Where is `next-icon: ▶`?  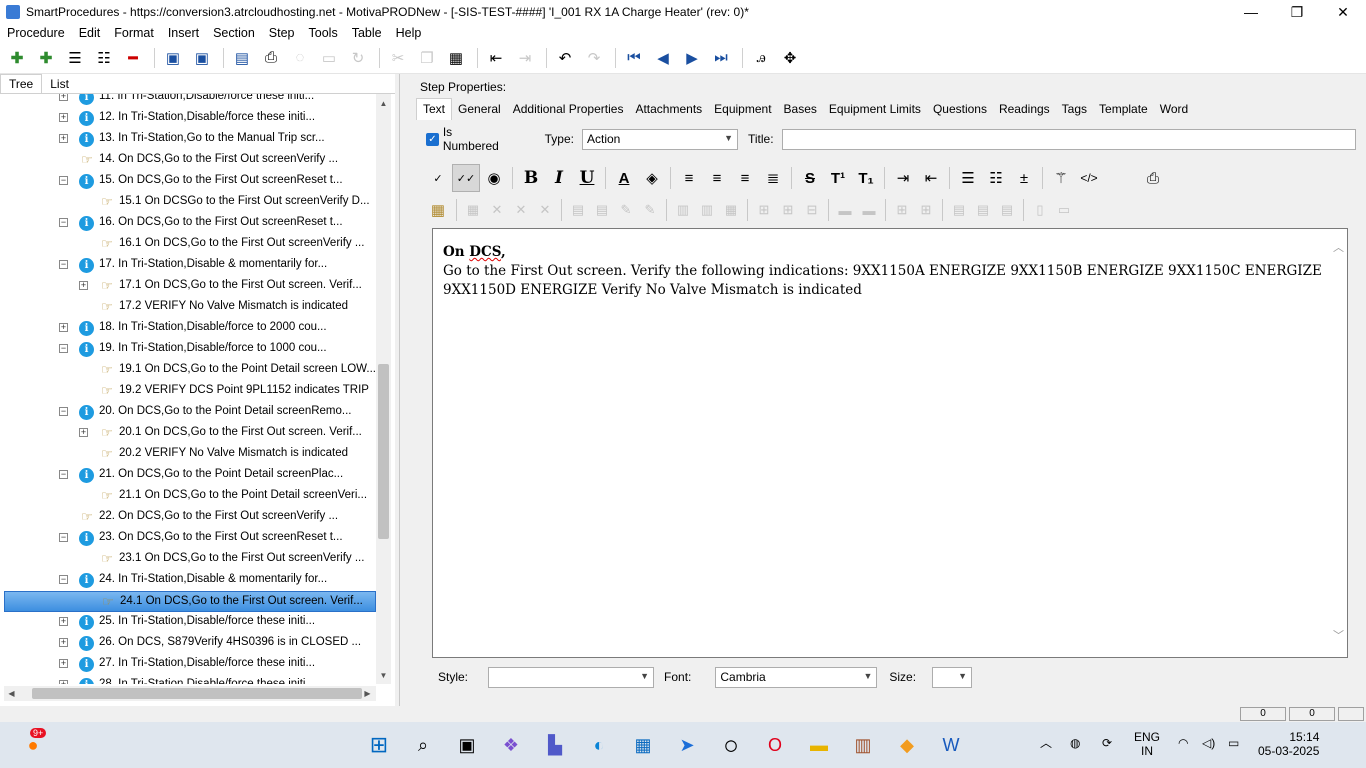
next-icon: ▶ is located at coordinates (692, 58).